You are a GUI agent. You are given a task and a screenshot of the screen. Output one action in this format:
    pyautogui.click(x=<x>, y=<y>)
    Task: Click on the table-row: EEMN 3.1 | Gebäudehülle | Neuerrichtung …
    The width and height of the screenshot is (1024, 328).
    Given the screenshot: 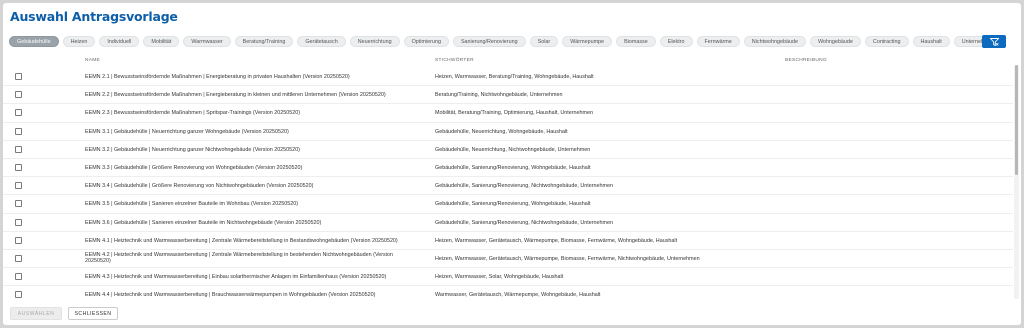 What is the action you would take?
    pyautogui.click(x=508, y=132)
    